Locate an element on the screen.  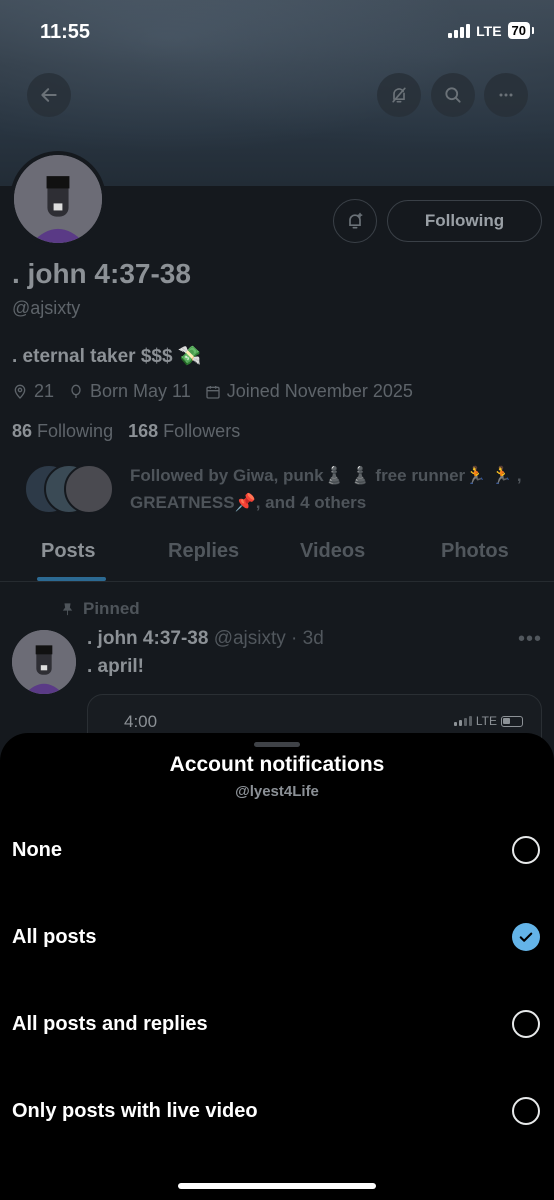
home-indicator is located at coordinates (277, 1186).